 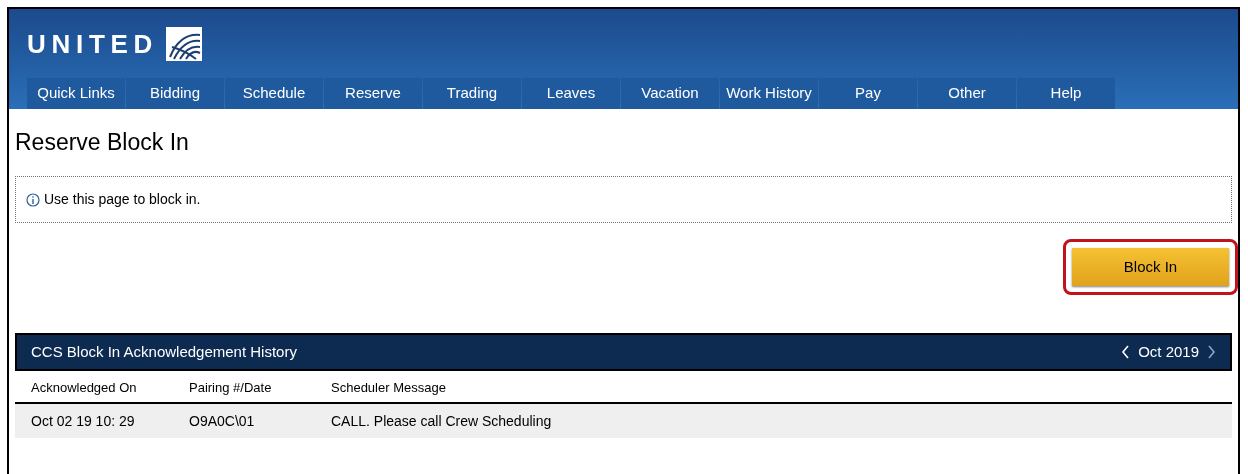 I want to click on table-cell: Oct 02 19 10: 29, so click(x=83, y=421).